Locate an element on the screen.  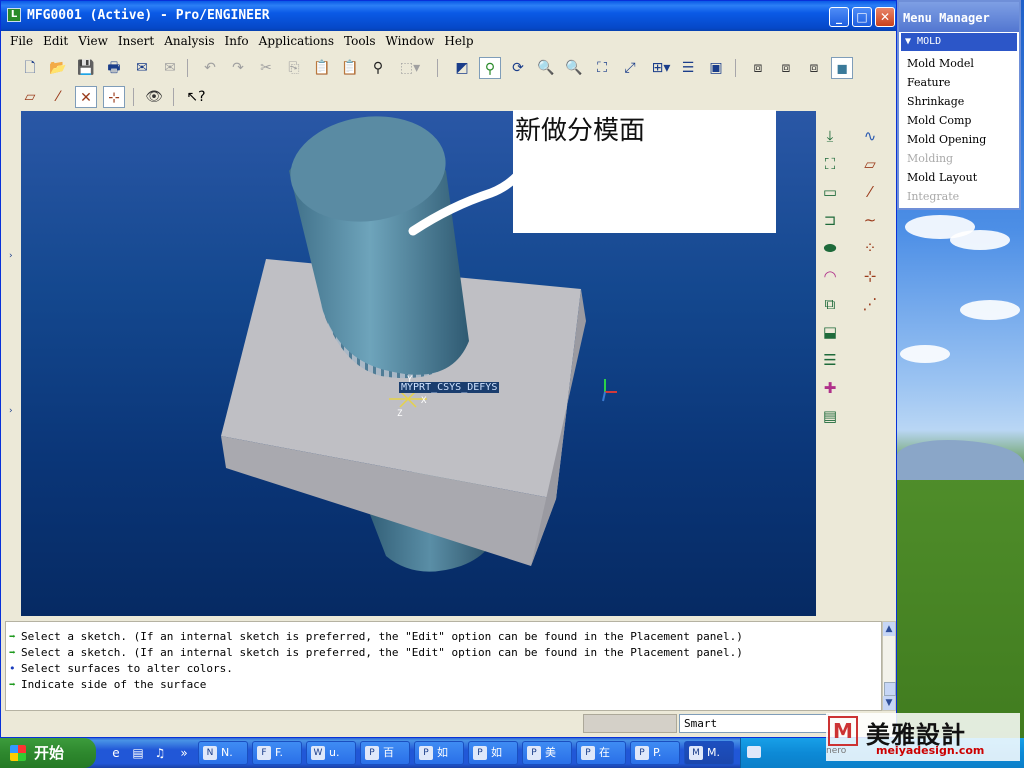
hidden-line-icon: ⧈ is located at coordinates (786, 68).